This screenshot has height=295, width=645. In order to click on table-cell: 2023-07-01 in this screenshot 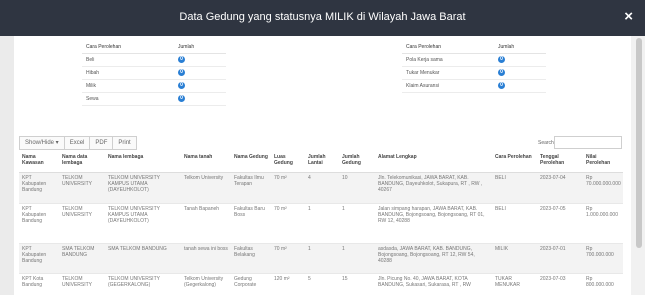, I will do `click(560, 258)`.